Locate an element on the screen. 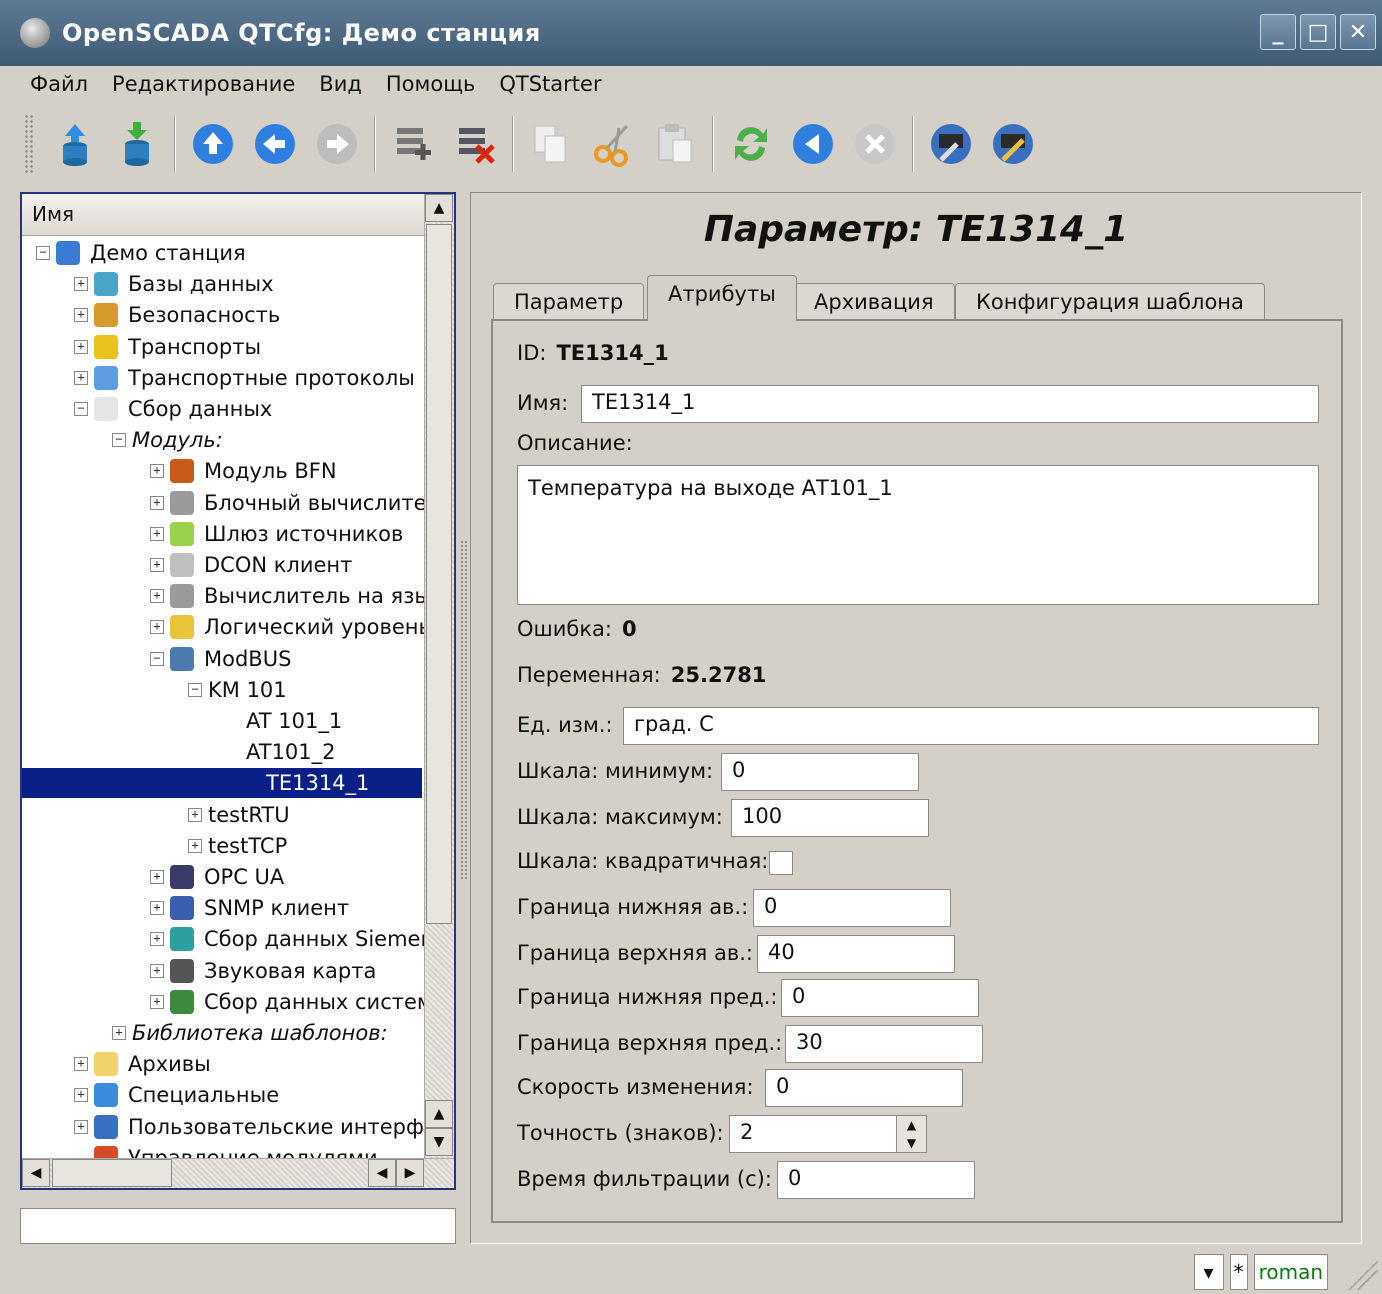 This screenshot has height=1294, width=1382. tree-item: + Безопасность is located at coordinates (177, 315).